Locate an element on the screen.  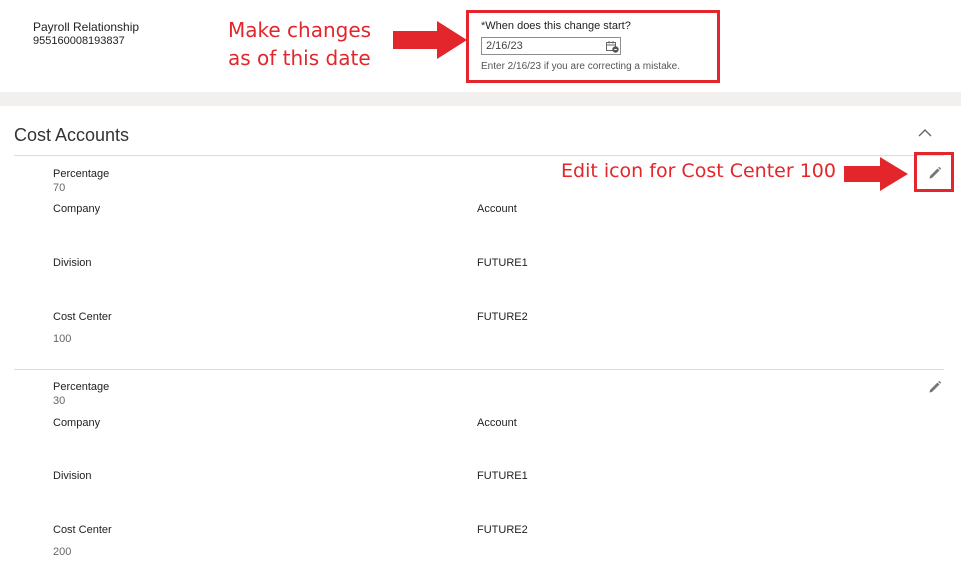
row-divider is located at coordinates (479, 369).